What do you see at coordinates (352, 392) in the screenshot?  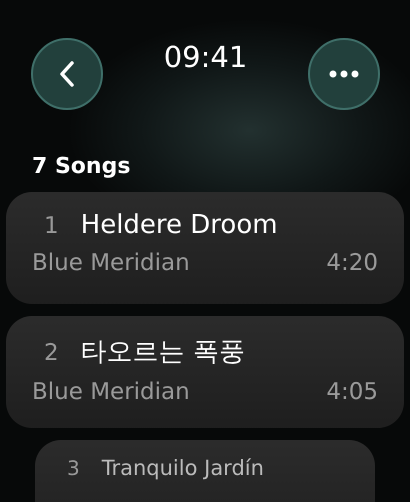 I see `song-duration: 4:05` at bounding box center [352, 392].